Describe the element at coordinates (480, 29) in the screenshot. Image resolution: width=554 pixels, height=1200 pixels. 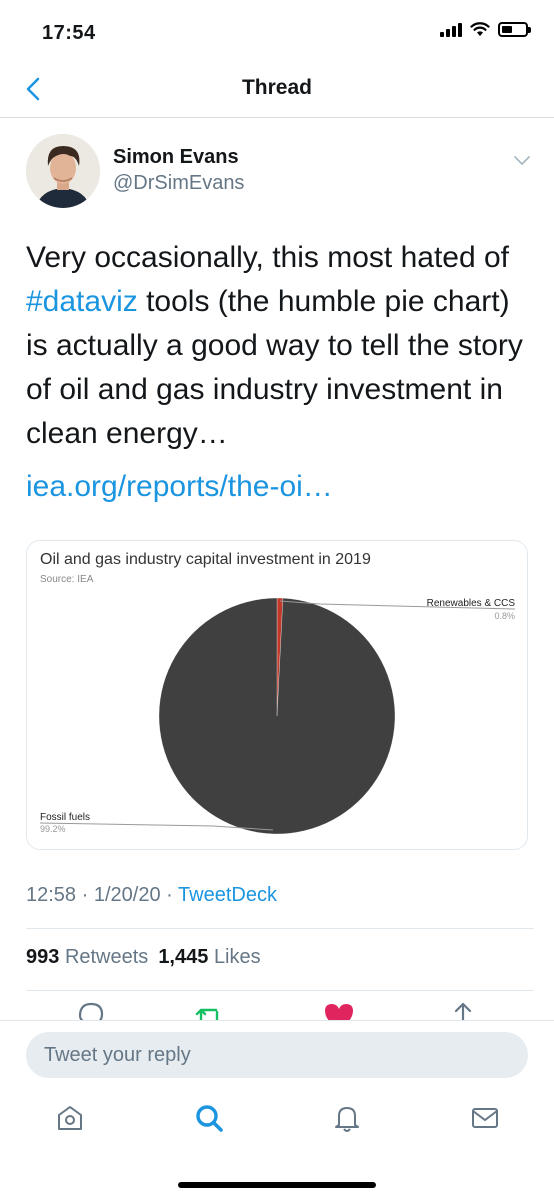
I see `wifi-icon` at that location.